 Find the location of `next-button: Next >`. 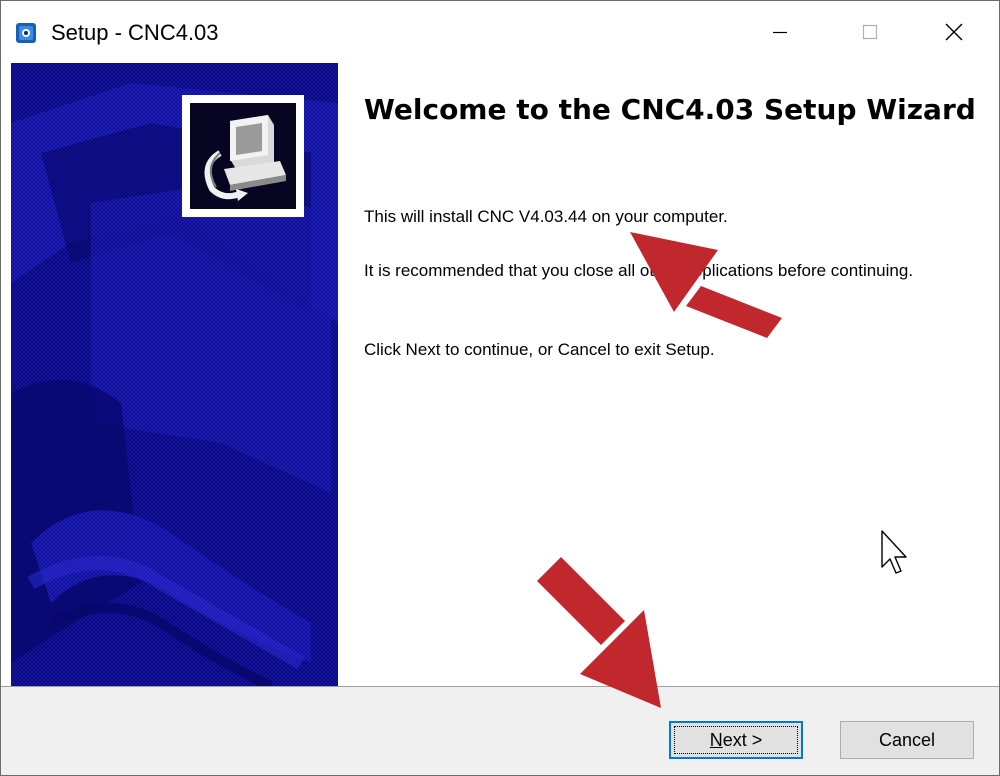

next-button: Next > is located at coordinates (736, 740).